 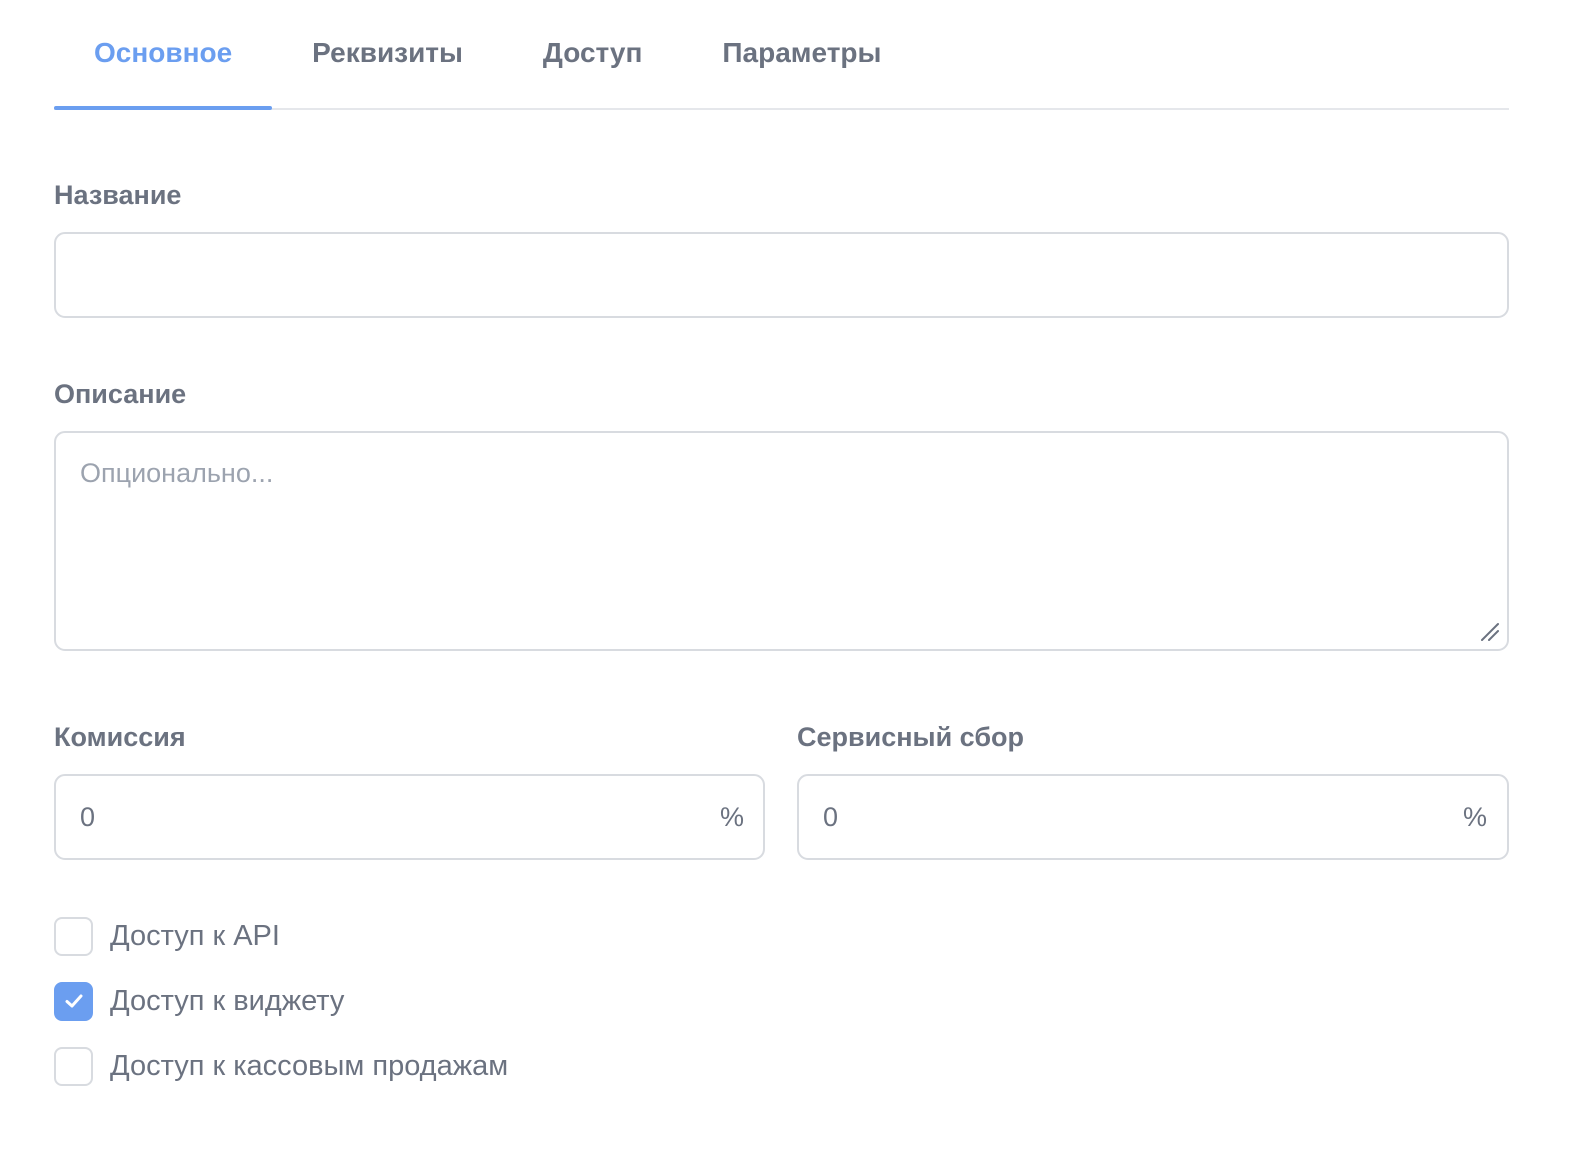 I want to click on tab-bar: Основное Реквизиты Доступ Параметры, so click(x=781, y=55).